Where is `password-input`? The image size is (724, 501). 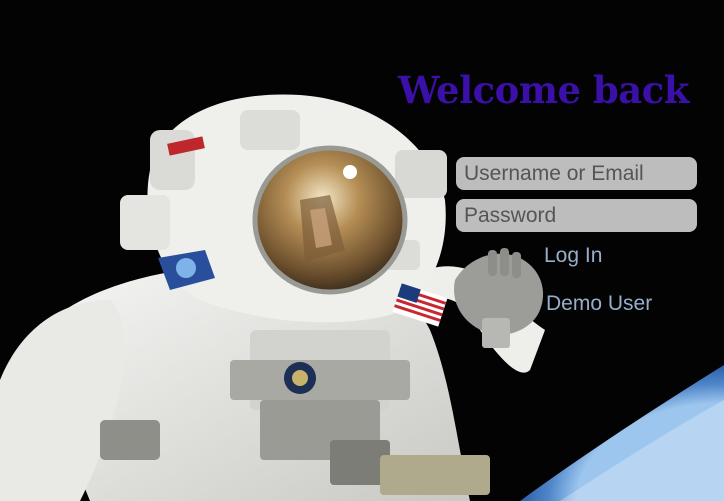 password-input is located at coordinates (576, 215).